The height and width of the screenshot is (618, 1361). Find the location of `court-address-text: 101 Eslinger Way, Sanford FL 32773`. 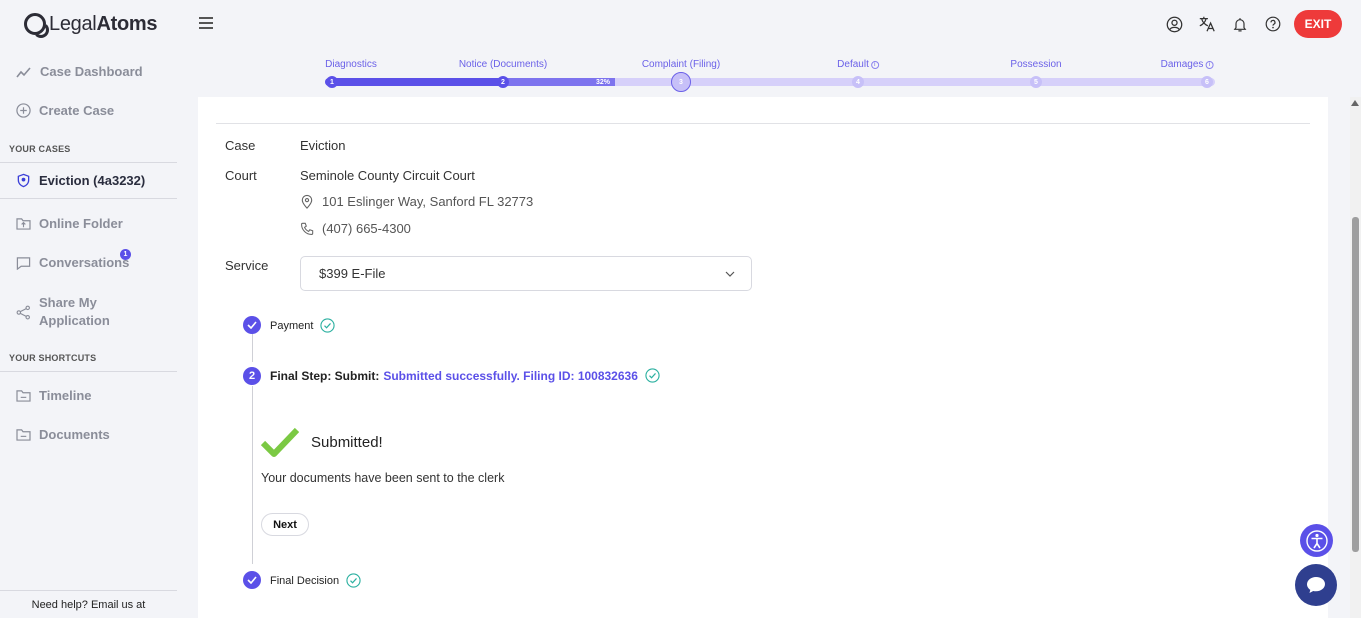

court-address-text: 101 Eslinger Way, Sanford FL 32773 is located at coordinates (428, 201).